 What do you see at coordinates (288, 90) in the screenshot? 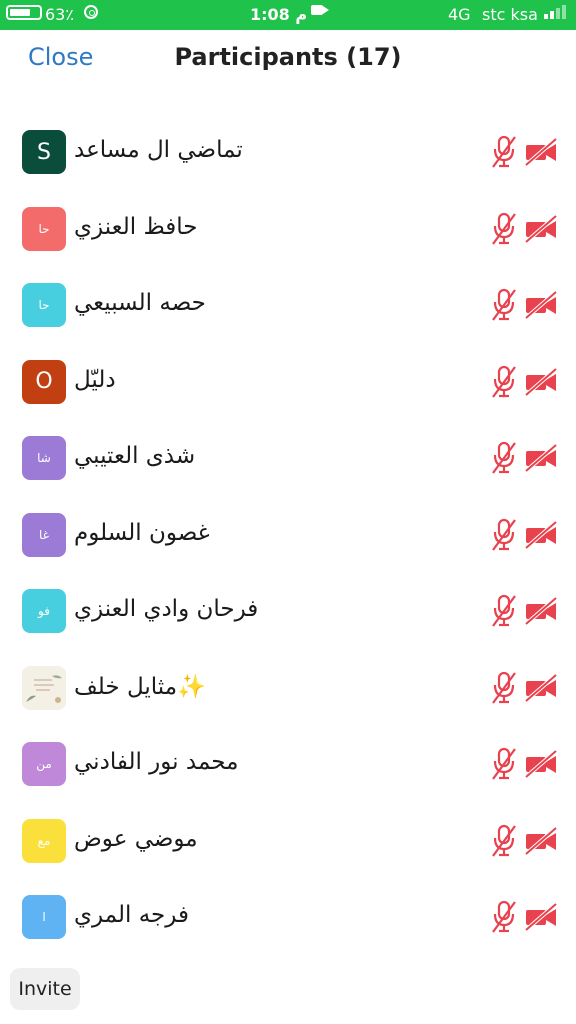
I see `partial-participant-row` at bounding box center [288, 90].